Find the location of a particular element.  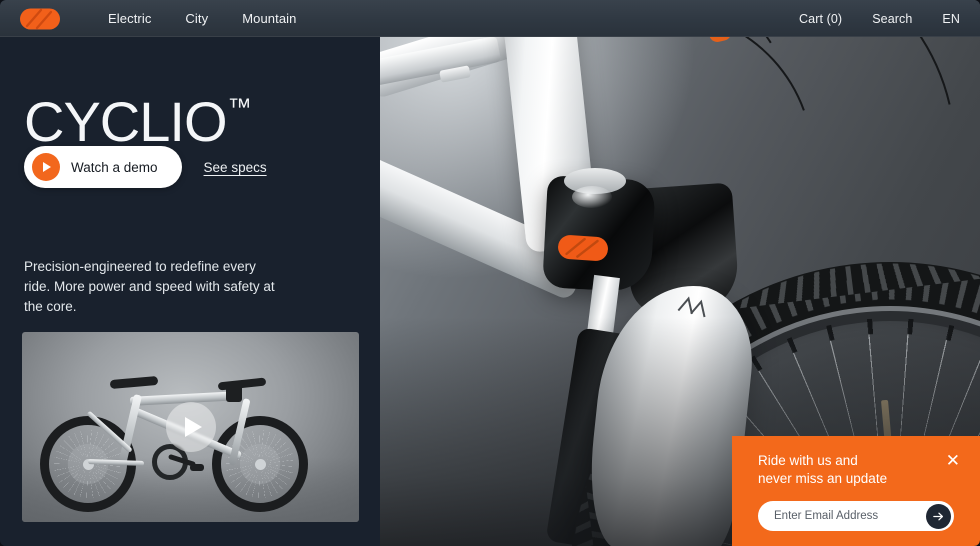

thumbnail-play-button is located at coordinates (190, 427).